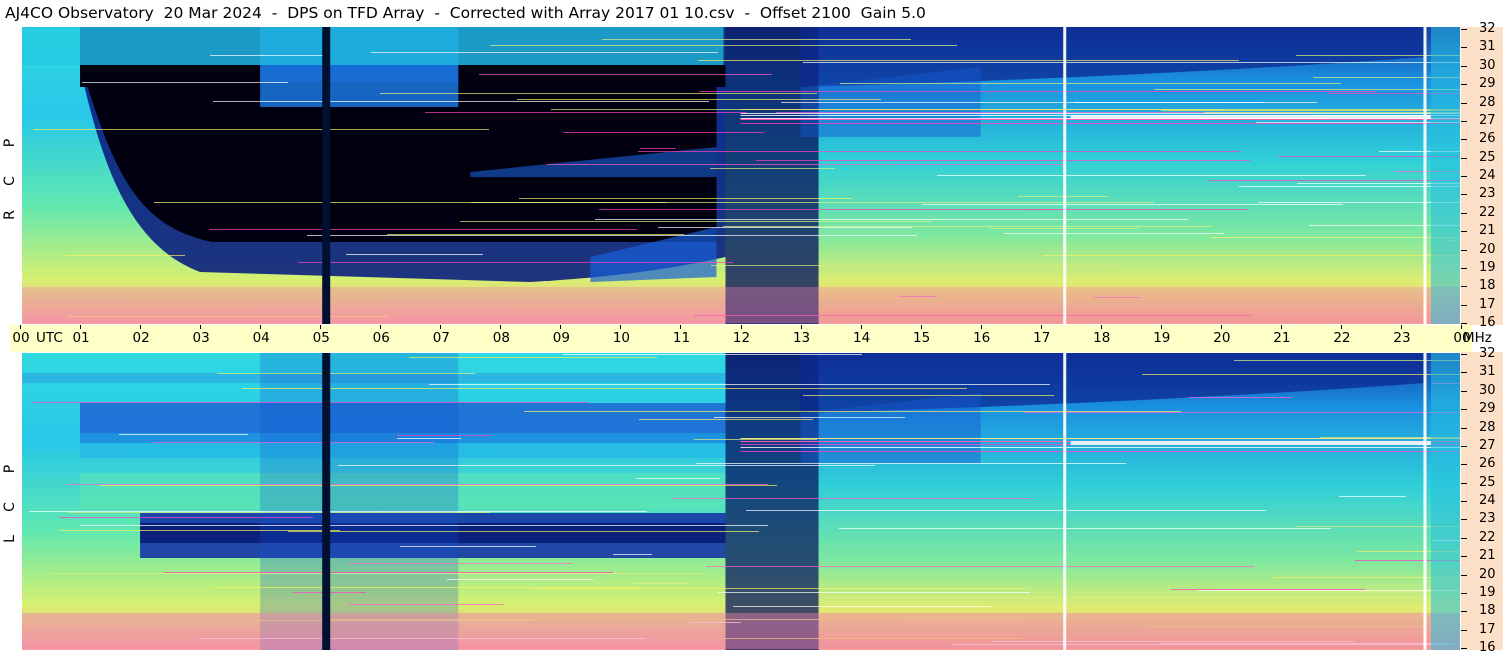 Image resolution: width=1503 pixels, height=672 pixels. What do you see at coordinates (1162, 338) in the screenshot?
I see `time-tick-label: 19` at bounding box center [1162, 338].